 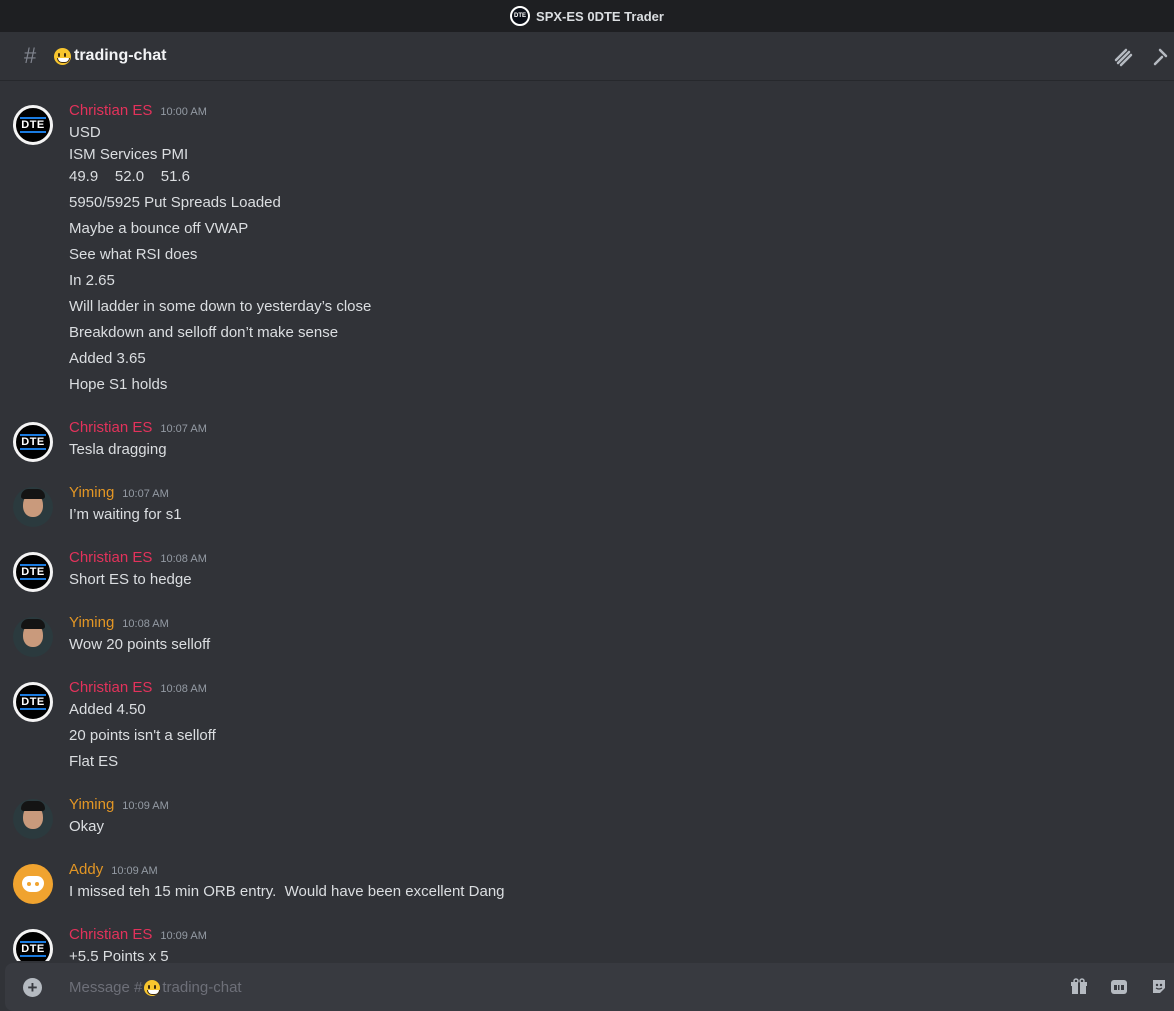 I want to click on message-line: Tesla dragging, so click(x=118, y=449).